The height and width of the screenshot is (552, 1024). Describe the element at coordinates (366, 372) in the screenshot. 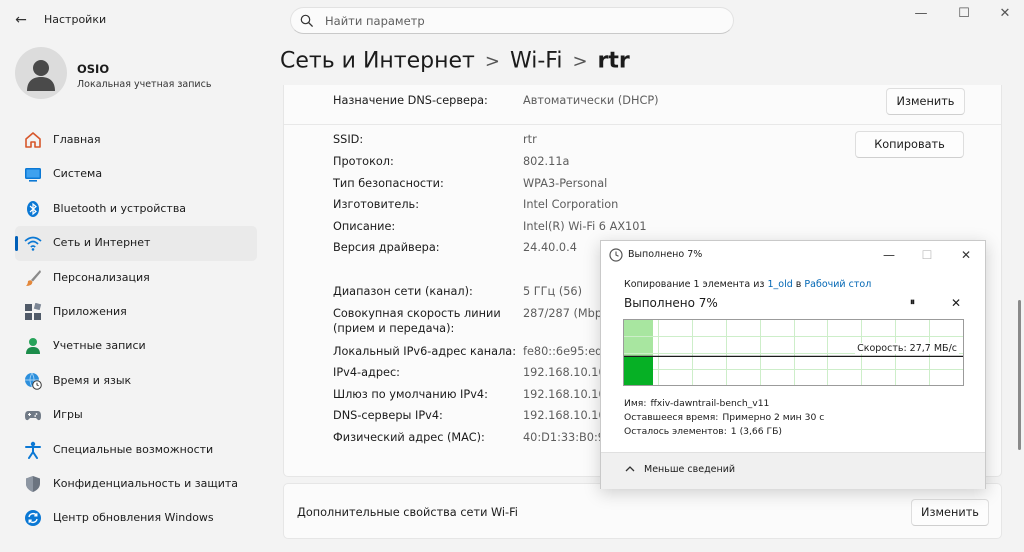

I see `prop-label: IPv4-адрес:` at that location.